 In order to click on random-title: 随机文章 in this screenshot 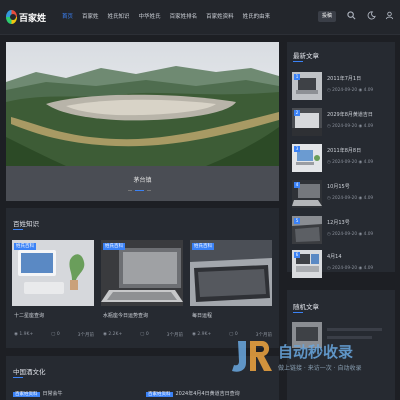, I will do `click(306, 307)`.